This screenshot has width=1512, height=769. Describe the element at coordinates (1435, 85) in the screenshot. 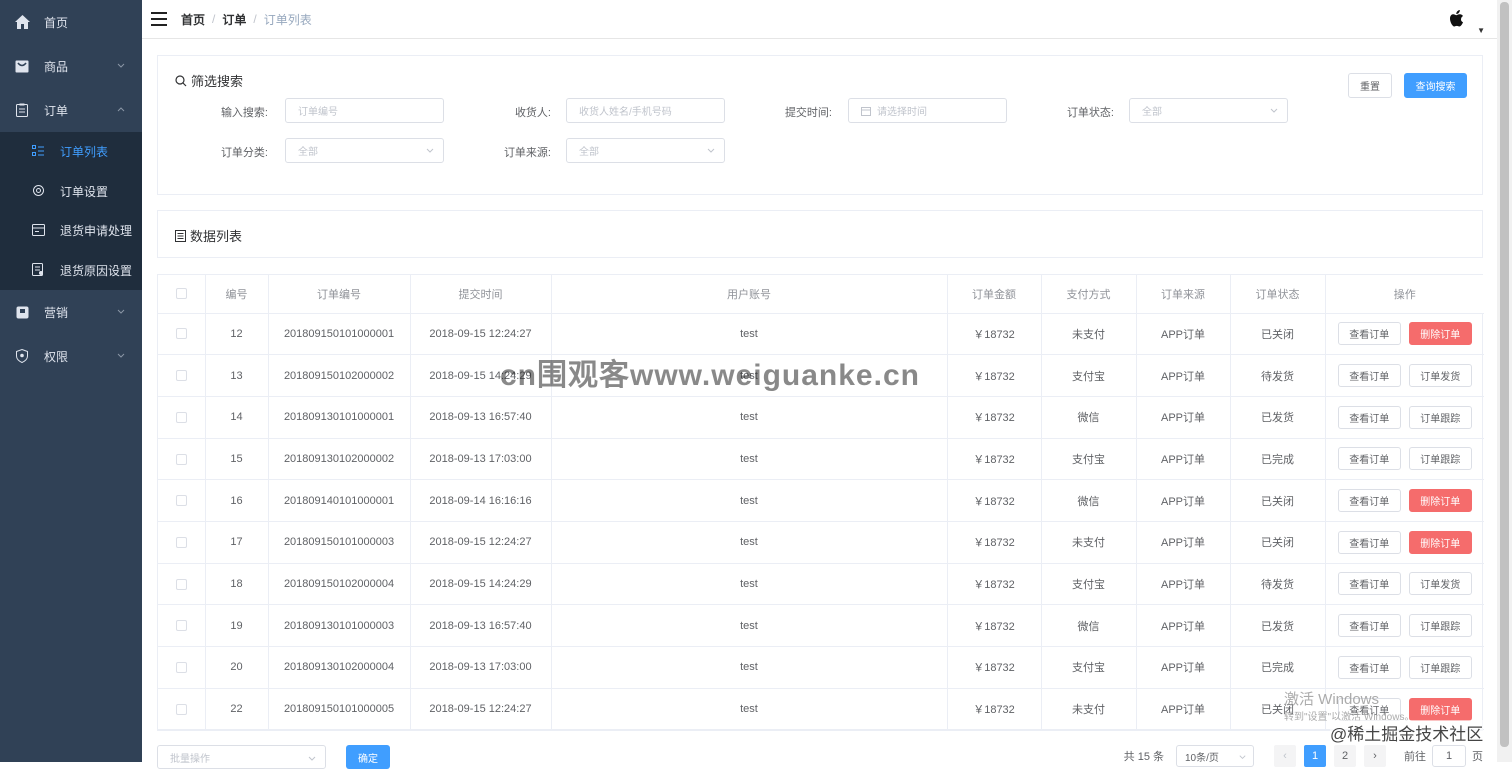

I see `search-button: 查询搜索` at that location.